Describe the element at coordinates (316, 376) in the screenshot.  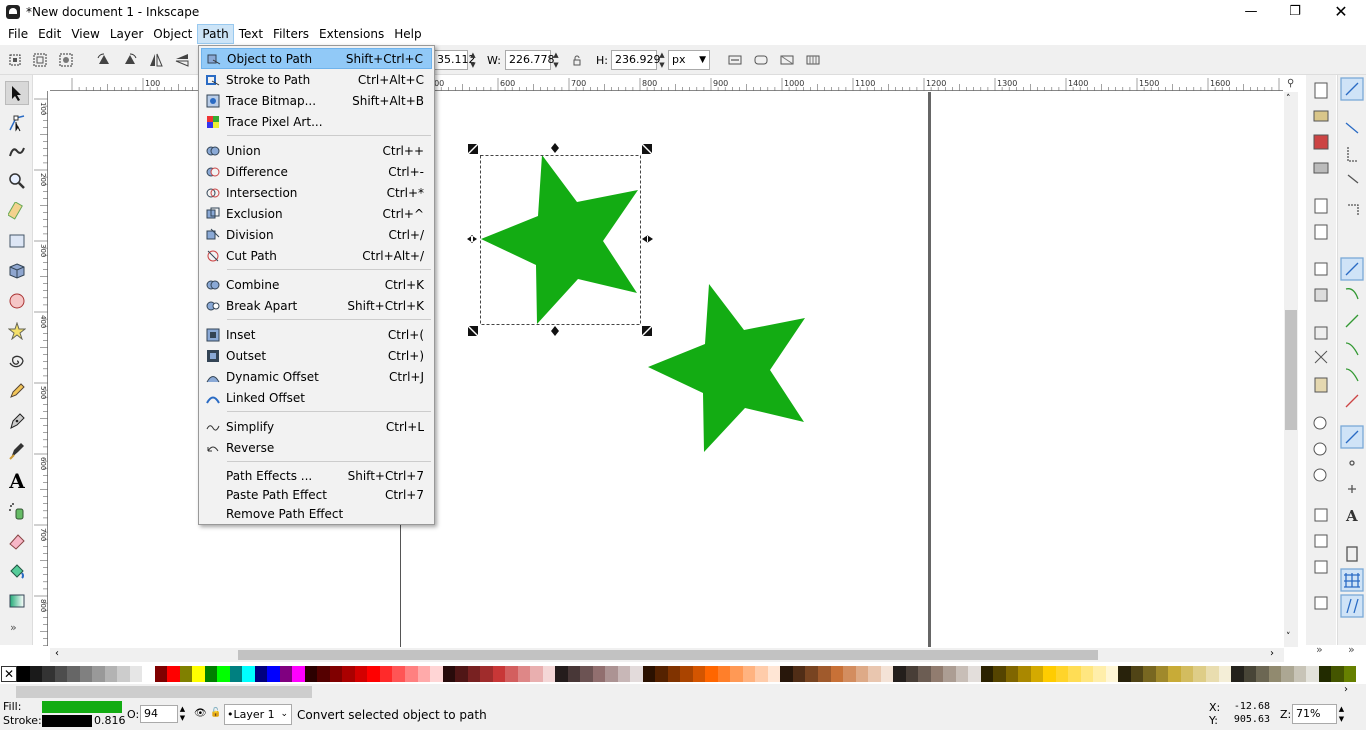
I see `menu-item-dynamic-offset: Dynamic Offset Ctrl+J` at that location.